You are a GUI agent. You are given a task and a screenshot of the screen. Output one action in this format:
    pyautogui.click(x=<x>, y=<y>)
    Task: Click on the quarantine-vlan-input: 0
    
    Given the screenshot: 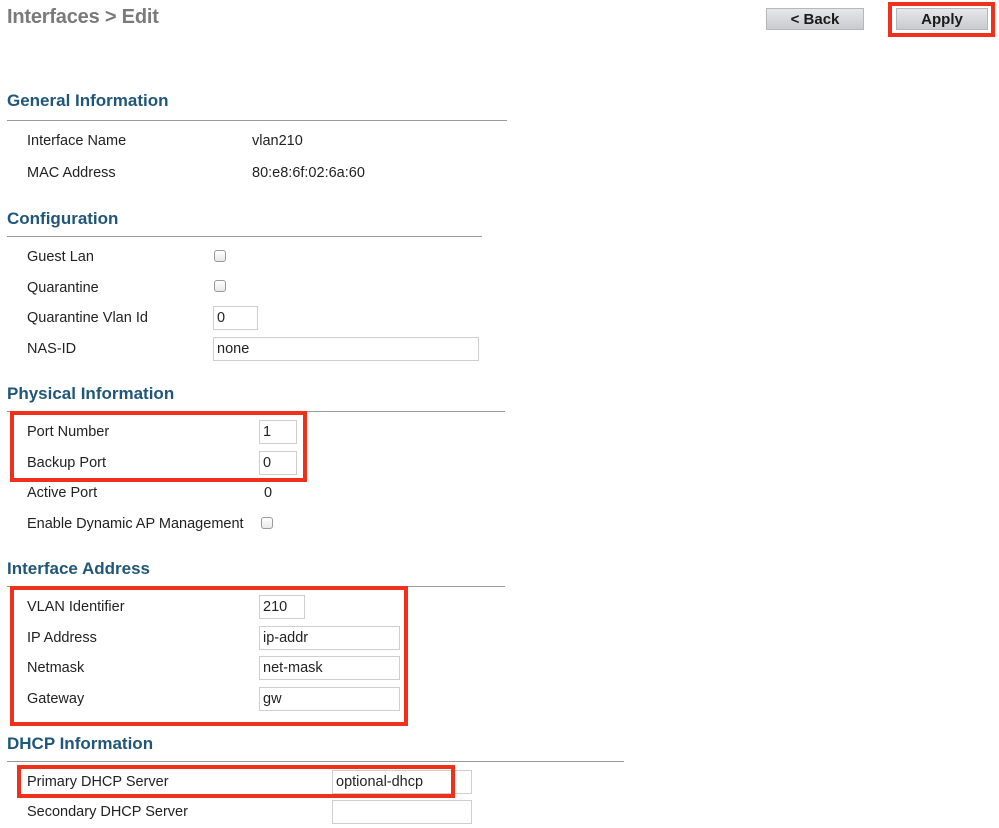 What is the action you would take?
    pyautogui.click(x=235, y=318)
    